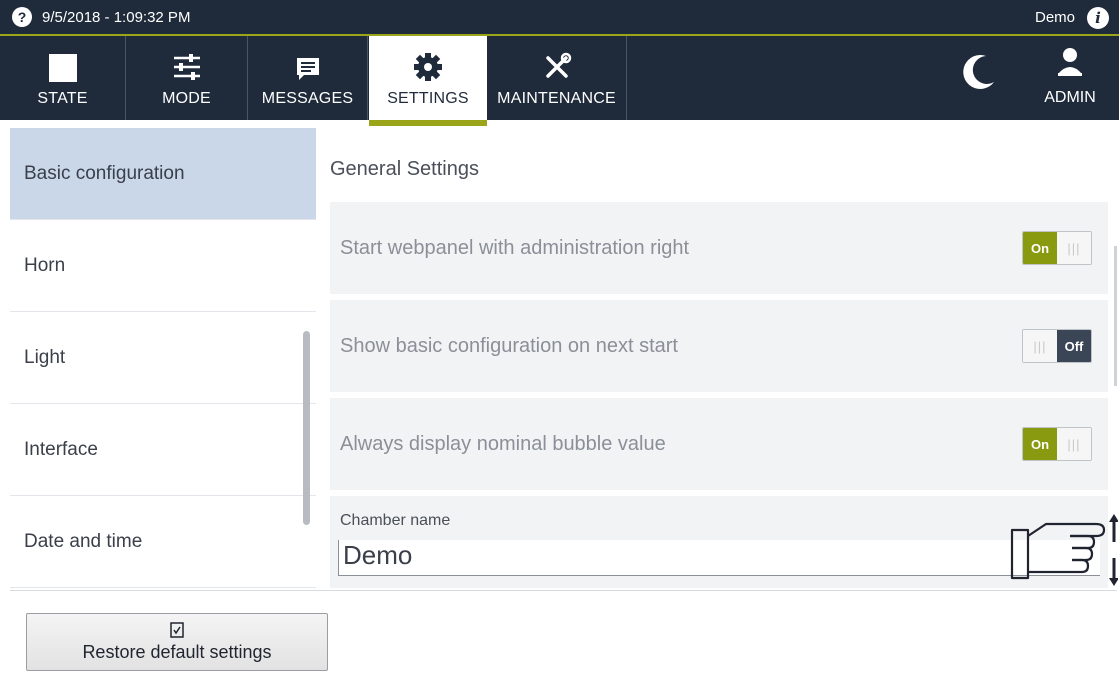 This screenshot has width=1119, height=677. I want to click on panel-scrollbar, so click(1115, 316).